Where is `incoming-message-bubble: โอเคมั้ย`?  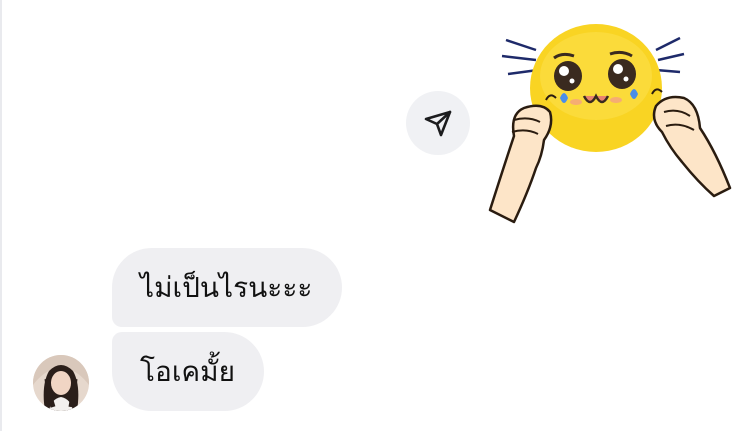 incoming-message-bubble: โอเคมั้ย is located at coordinates (188, 371).